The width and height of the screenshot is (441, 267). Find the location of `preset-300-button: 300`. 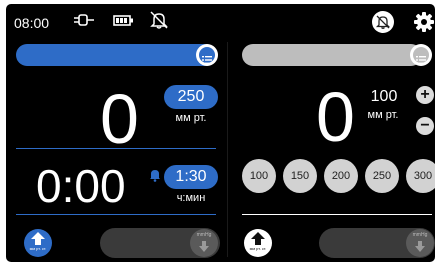

preset-300-button: 300 is located at coordinates (420, 176).